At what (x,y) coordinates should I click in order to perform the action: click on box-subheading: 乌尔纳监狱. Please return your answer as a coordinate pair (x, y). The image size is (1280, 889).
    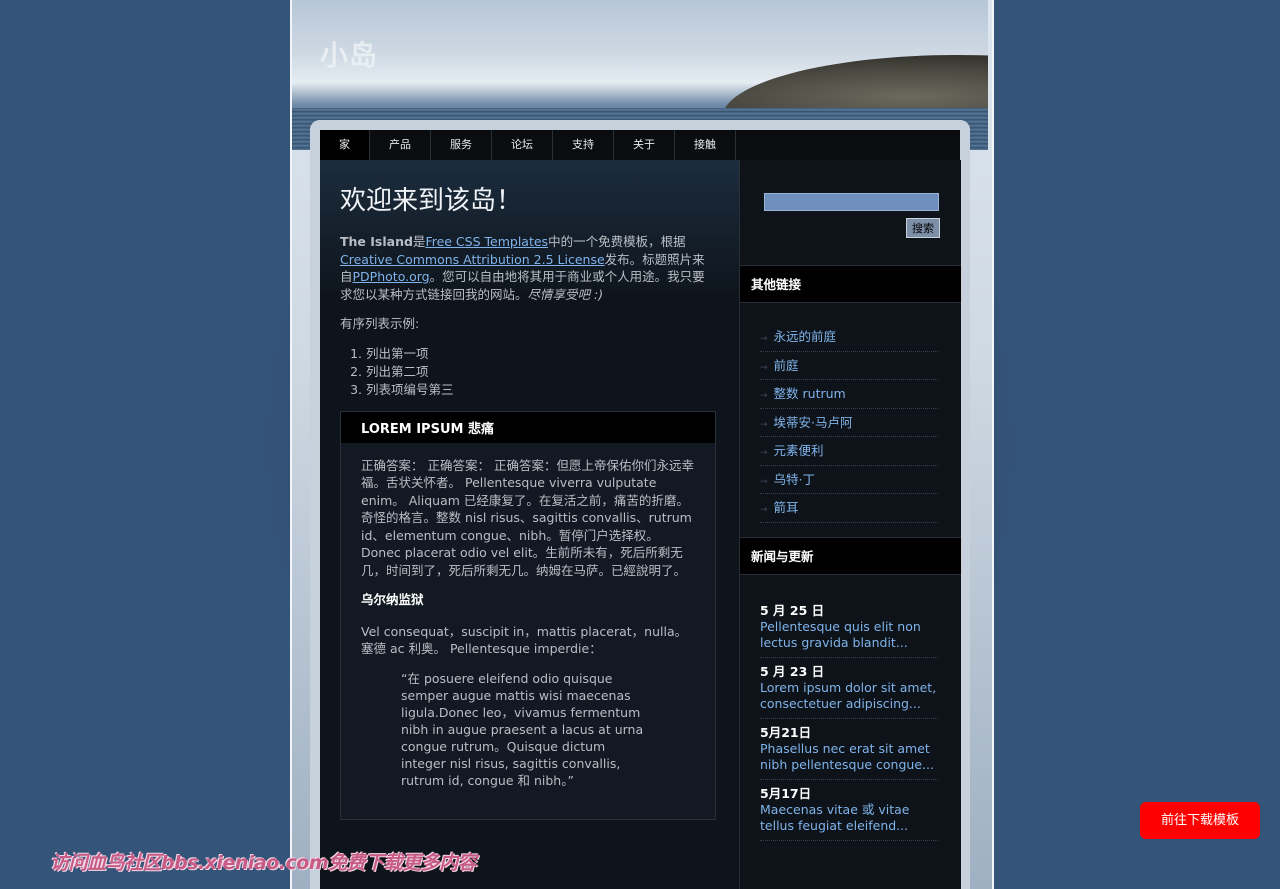
    Looking at the image, I should click on (392, 599).